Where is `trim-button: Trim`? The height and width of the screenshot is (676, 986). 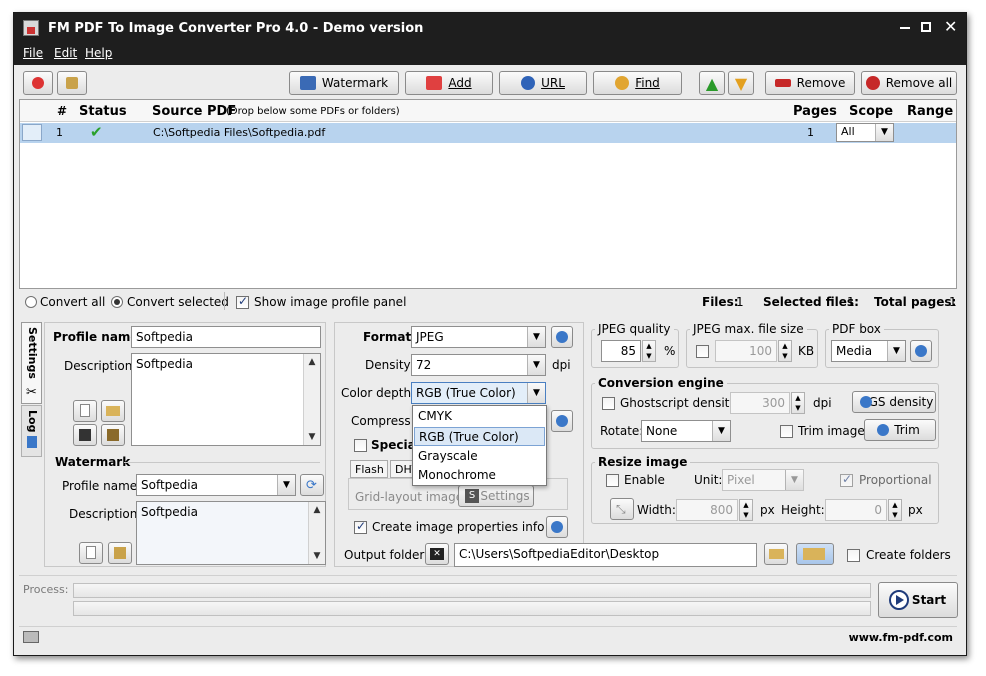
trim-button: Trim is located at coordinates (900, 430).